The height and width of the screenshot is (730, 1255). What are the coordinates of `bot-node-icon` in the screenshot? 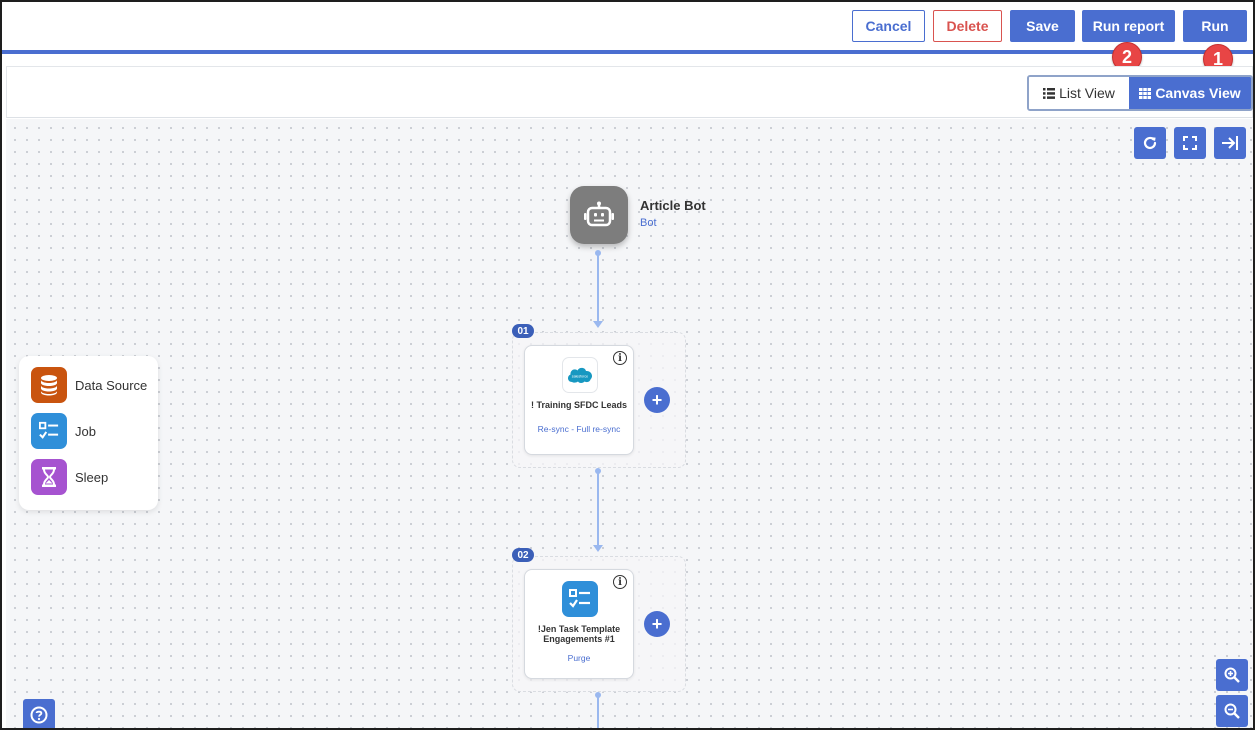 It's located at (599, 215).